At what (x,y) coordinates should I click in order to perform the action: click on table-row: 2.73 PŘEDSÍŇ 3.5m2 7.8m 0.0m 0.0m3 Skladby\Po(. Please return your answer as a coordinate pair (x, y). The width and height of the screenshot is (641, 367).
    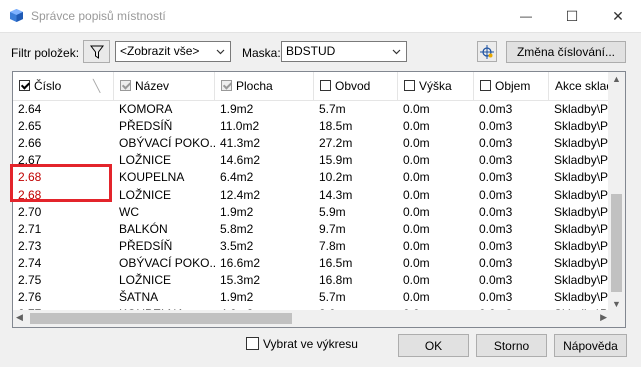
    Looking at the image, I should click on (319, 246).